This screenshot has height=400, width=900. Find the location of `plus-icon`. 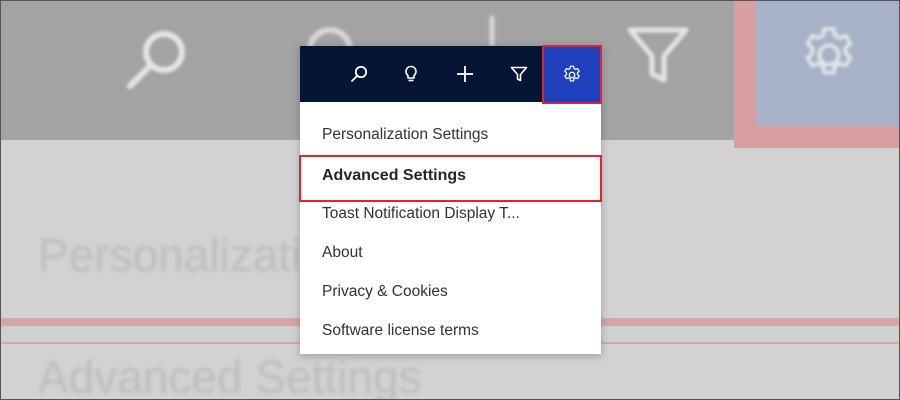

plus-icon is located at coordinates (465, 74).